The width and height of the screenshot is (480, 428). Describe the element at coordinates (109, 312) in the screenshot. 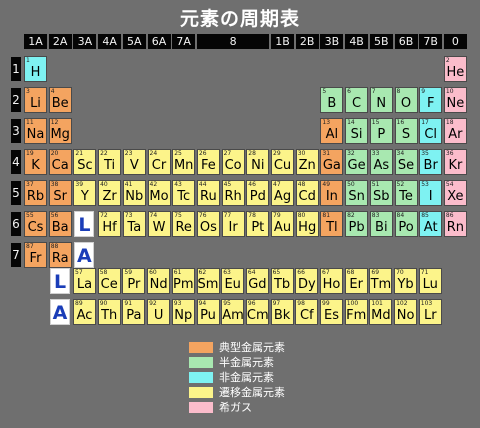

I see `element-cell: 90 Th` at that location.